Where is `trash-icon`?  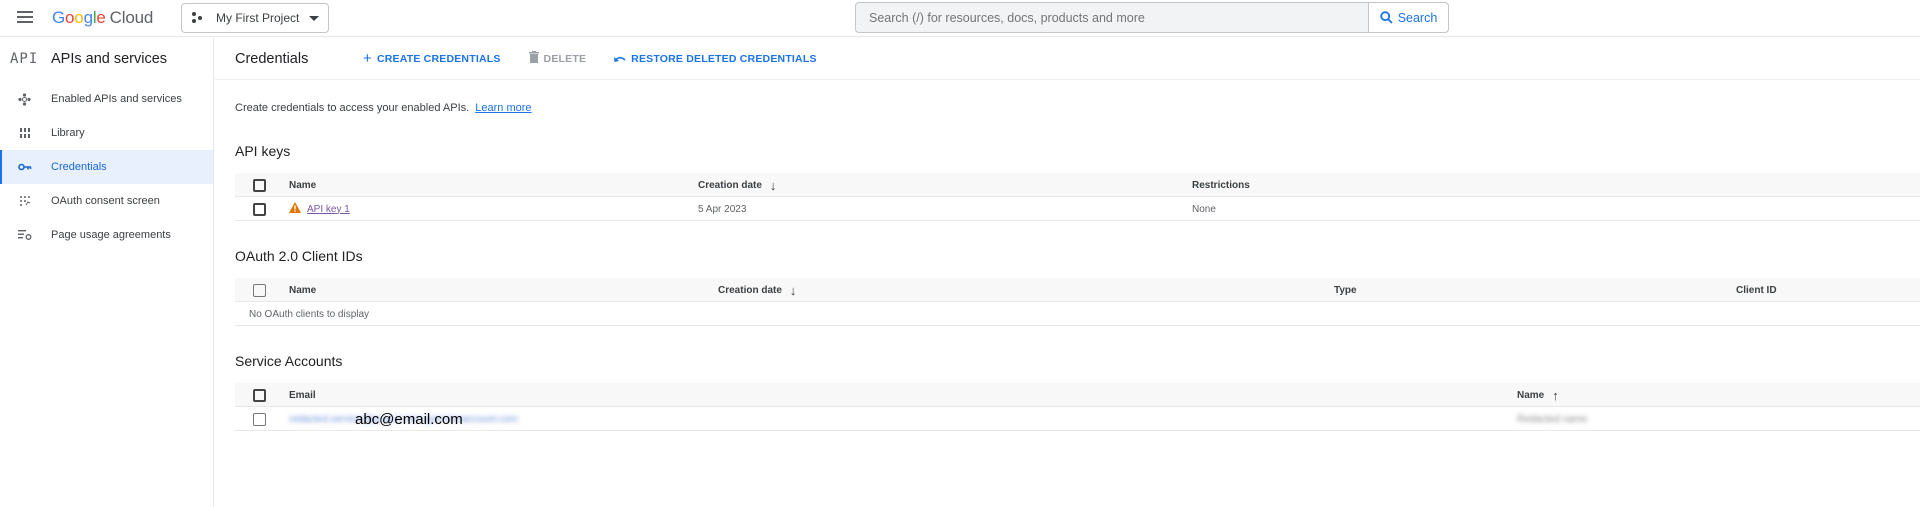 trash-icon is located at coordinates (533, 58).